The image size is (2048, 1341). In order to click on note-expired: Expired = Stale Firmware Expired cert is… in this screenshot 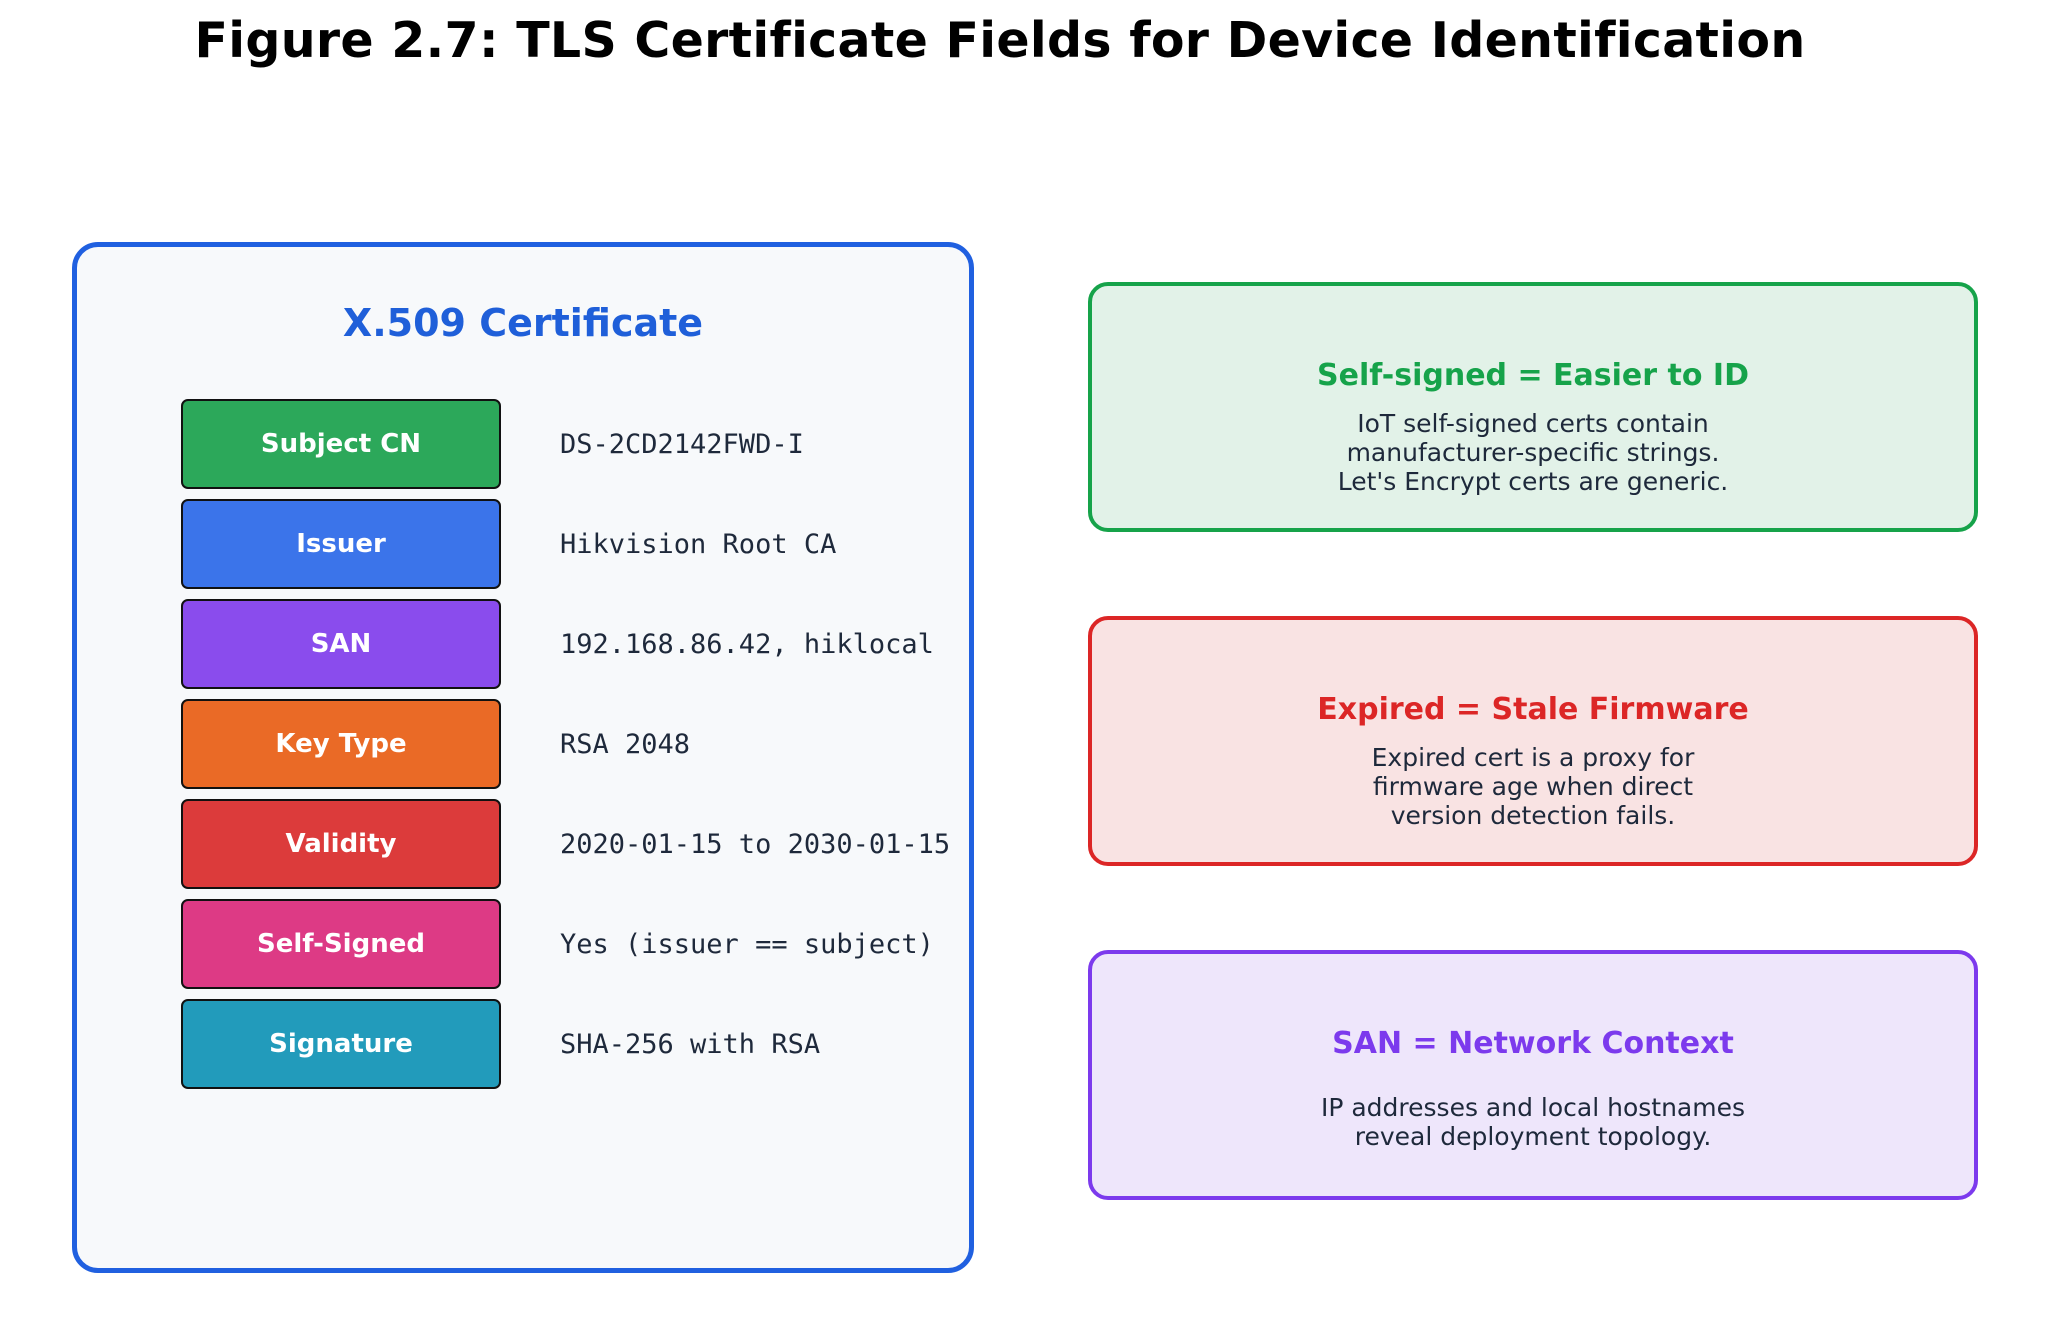, I will do `click(1533, 741)`.